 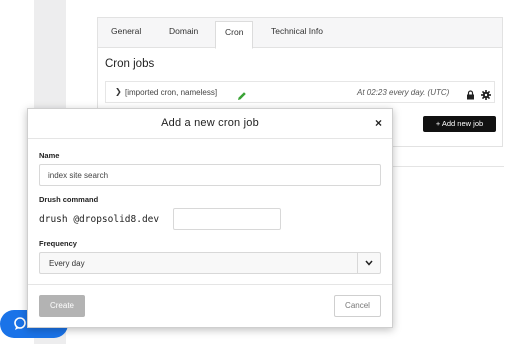 I want to click on add-new-job-button: + Add new job, so click(x=459, y=124).